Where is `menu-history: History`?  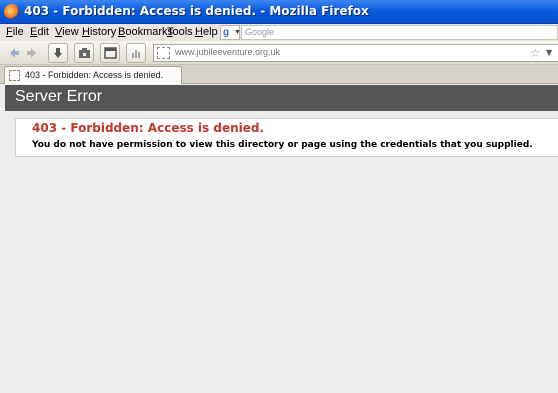
menu-history: History is located at coordinates (99, 32).